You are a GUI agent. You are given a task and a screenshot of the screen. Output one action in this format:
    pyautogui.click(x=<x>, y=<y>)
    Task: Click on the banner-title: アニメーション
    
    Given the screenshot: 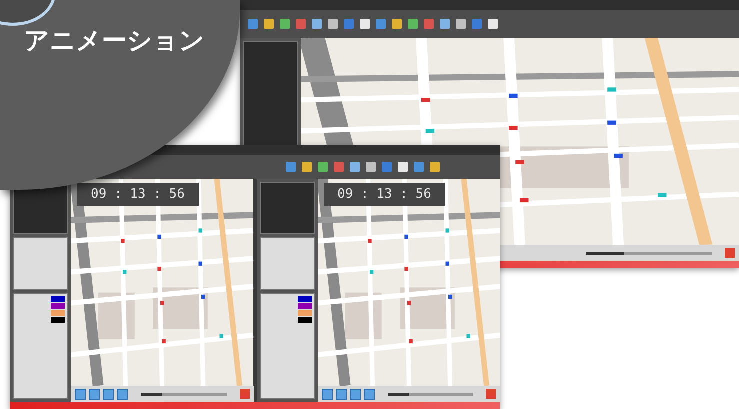 What is the action you would take?
    pyautogui.click(x=114, y=41)
    